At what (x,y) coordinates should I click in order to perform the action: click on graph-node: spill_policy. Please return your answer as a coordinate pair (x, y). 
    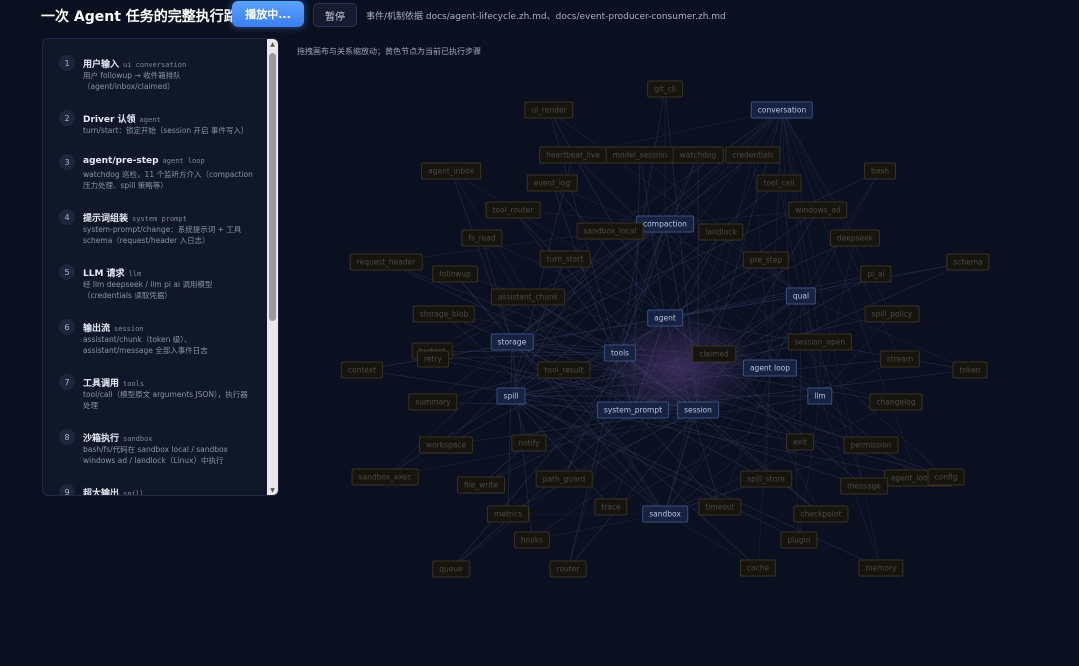
    Looking at the image, I should click on (892, 314).